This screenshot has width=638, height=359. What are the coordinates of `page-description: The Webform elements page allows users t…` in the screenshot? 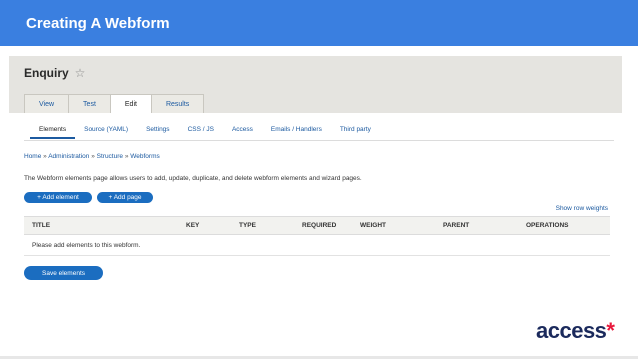 It's located at (193, 178).